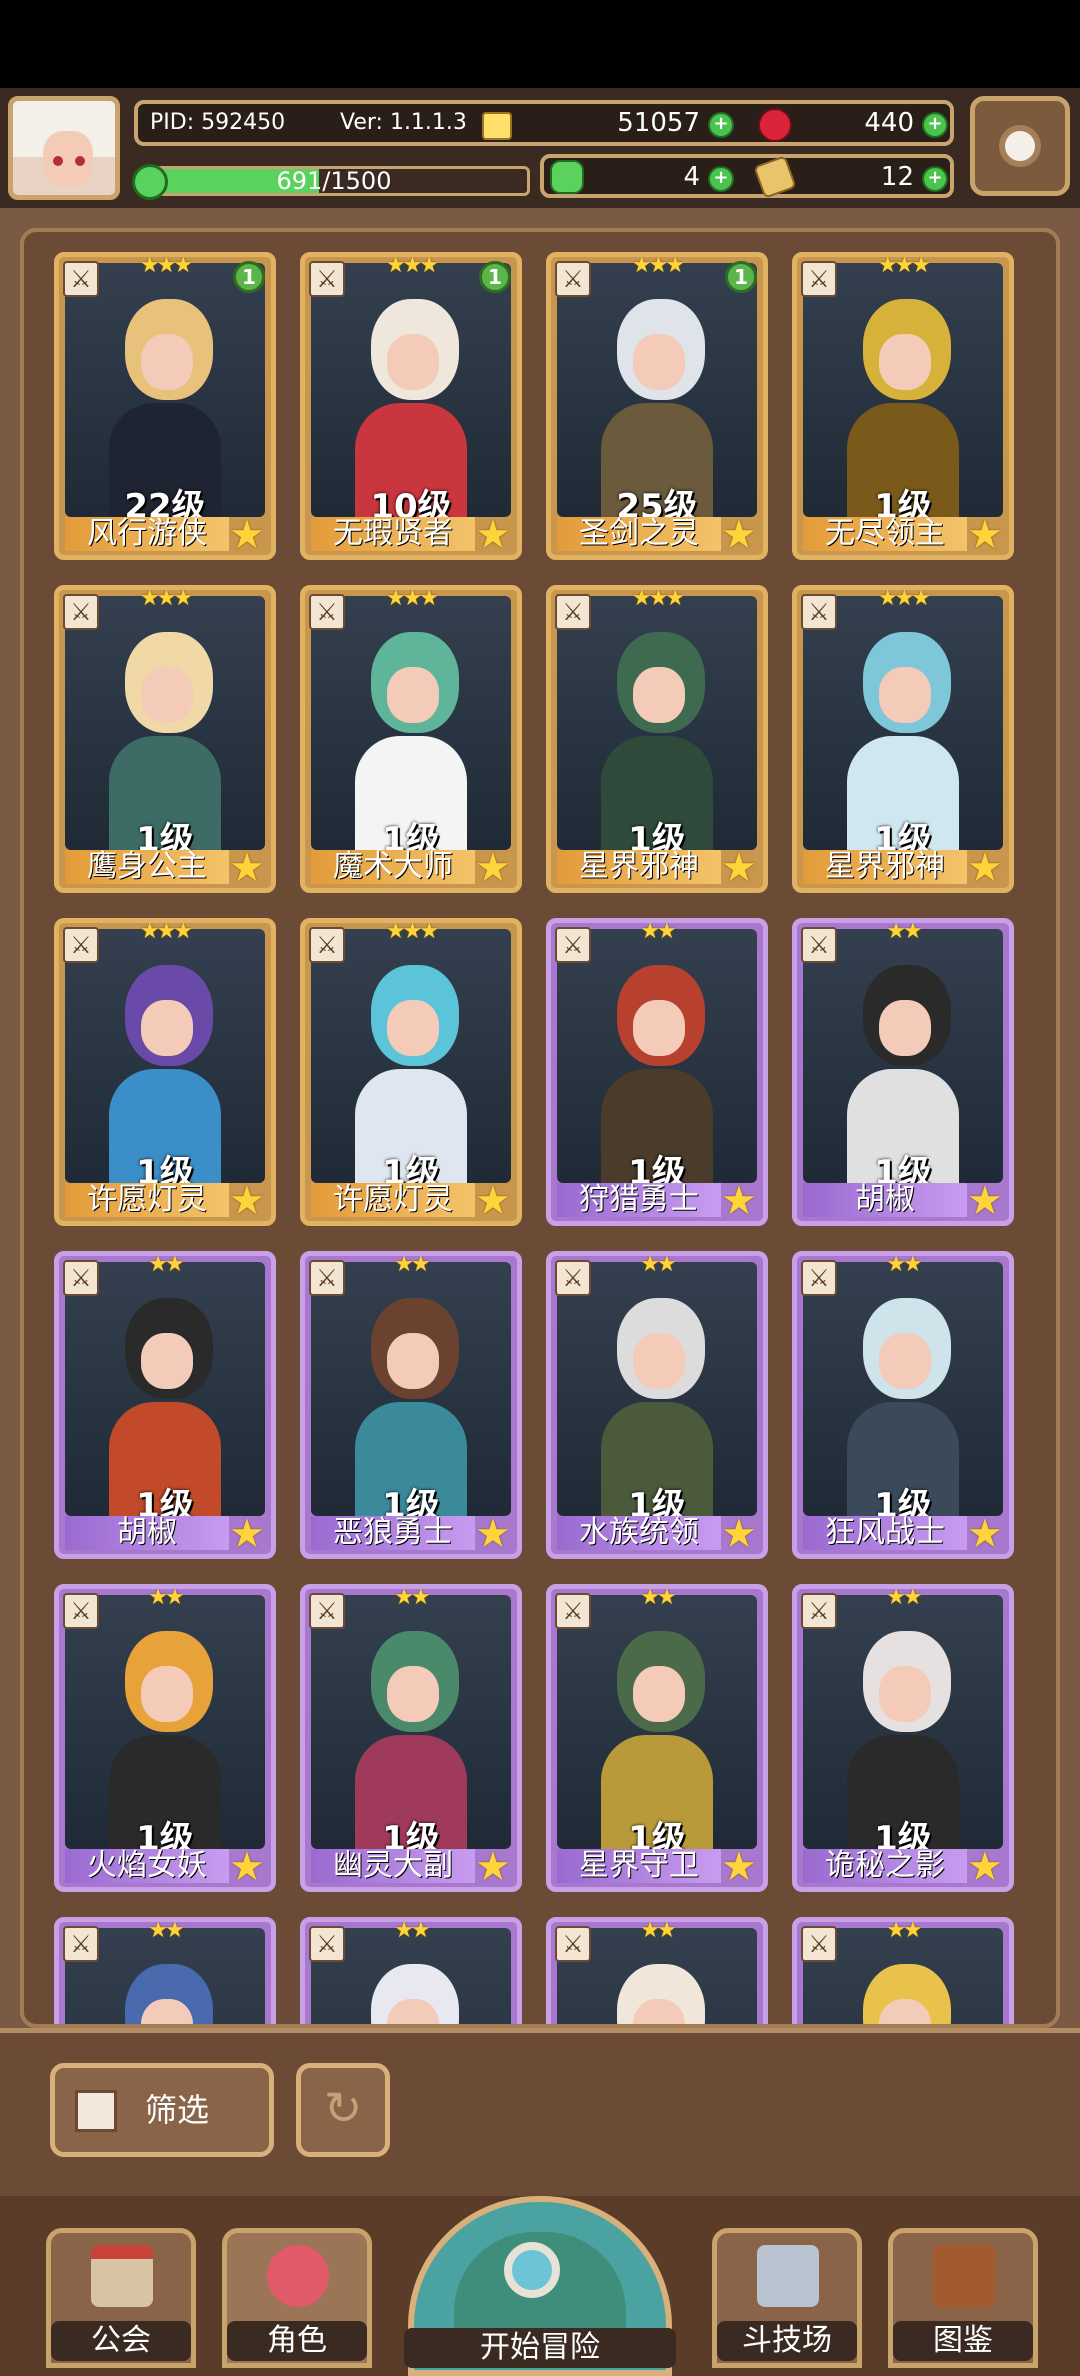 The image size is (1080, 2376). I want to click on xp-bar: 691/1500, so click(334, 181).